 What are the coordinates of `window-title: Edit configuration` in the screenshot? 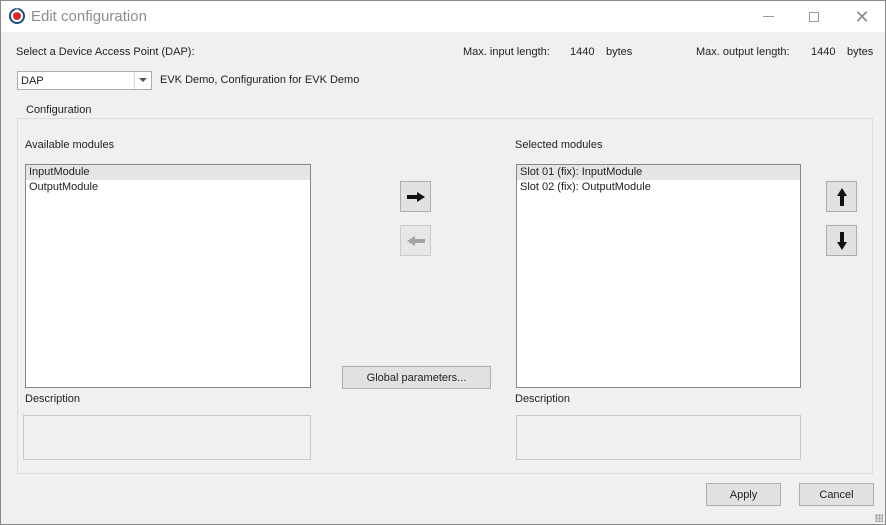 It's located at (89, 16).